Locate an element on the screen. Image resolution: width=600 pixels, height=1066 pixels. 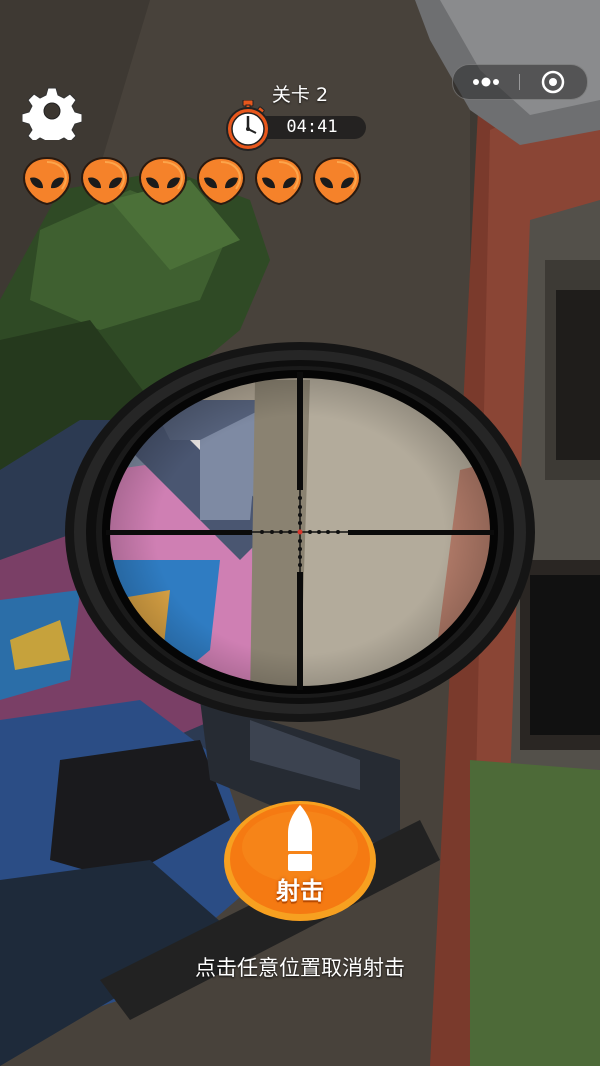
more-dots-icon is located at coordinates (486, 82).